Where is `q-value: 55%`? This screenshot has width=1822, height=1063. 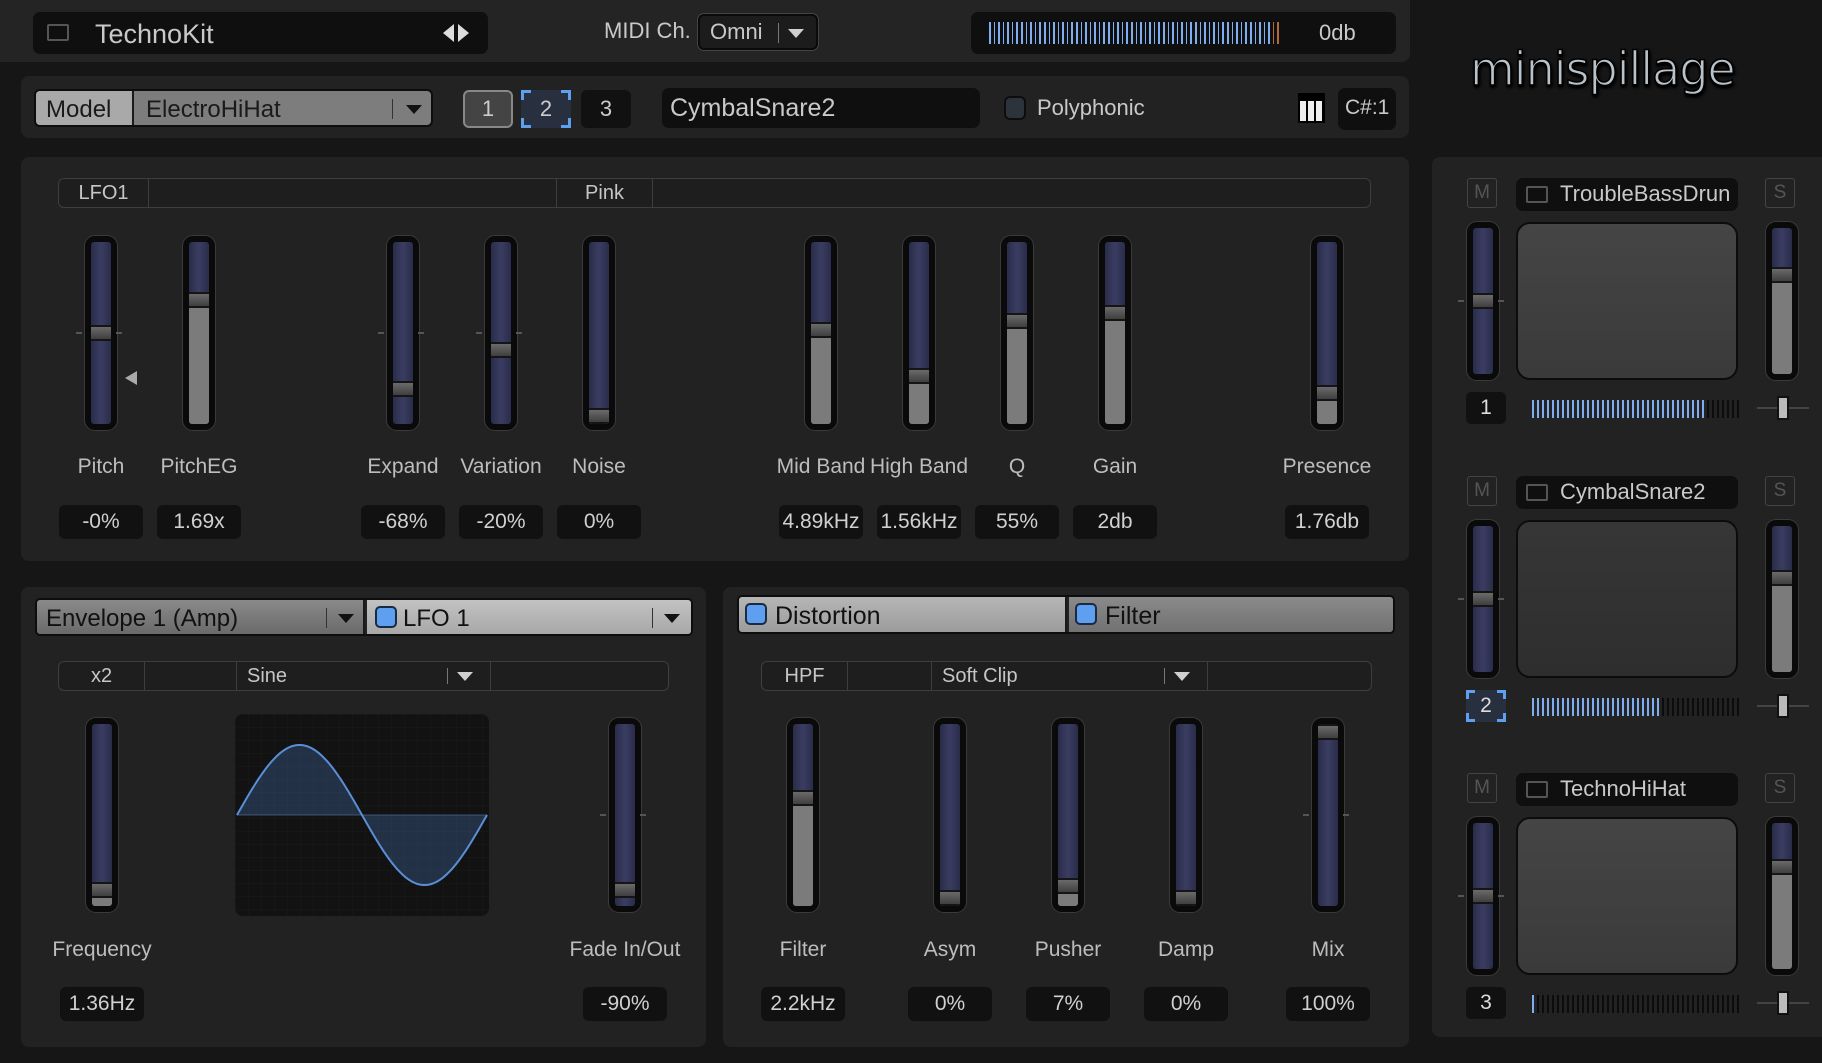
q-value: 55% is located at coordinates (1017, 522).